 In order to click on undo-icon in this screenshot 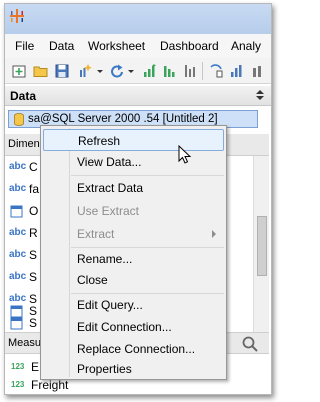, I will do `click(117, 71)`.